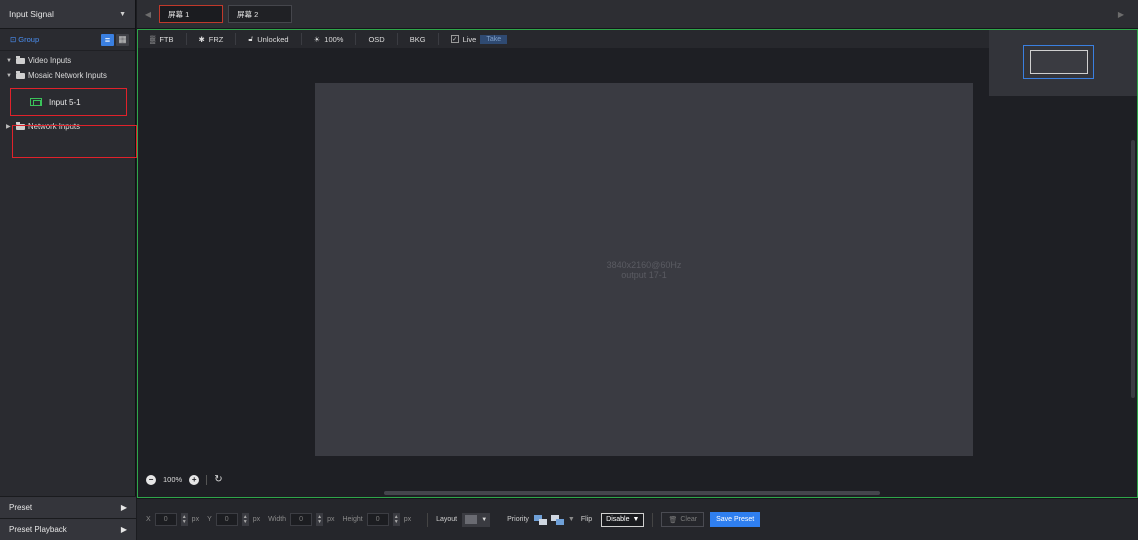 The width and height of the screenshot is (1138, 540). Describe the element at coordinates (68, 507) in the screenshot. I see `preset-section: Preset ▶` at that location.